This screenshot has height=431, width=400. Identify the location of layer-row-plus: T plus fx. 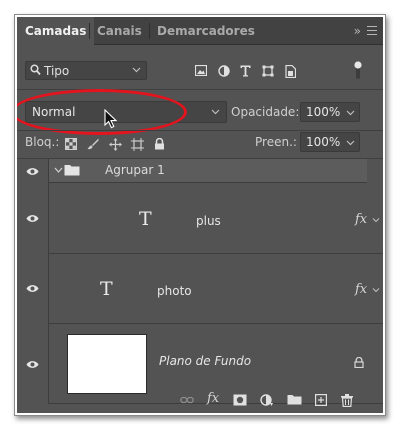
(216, 219).